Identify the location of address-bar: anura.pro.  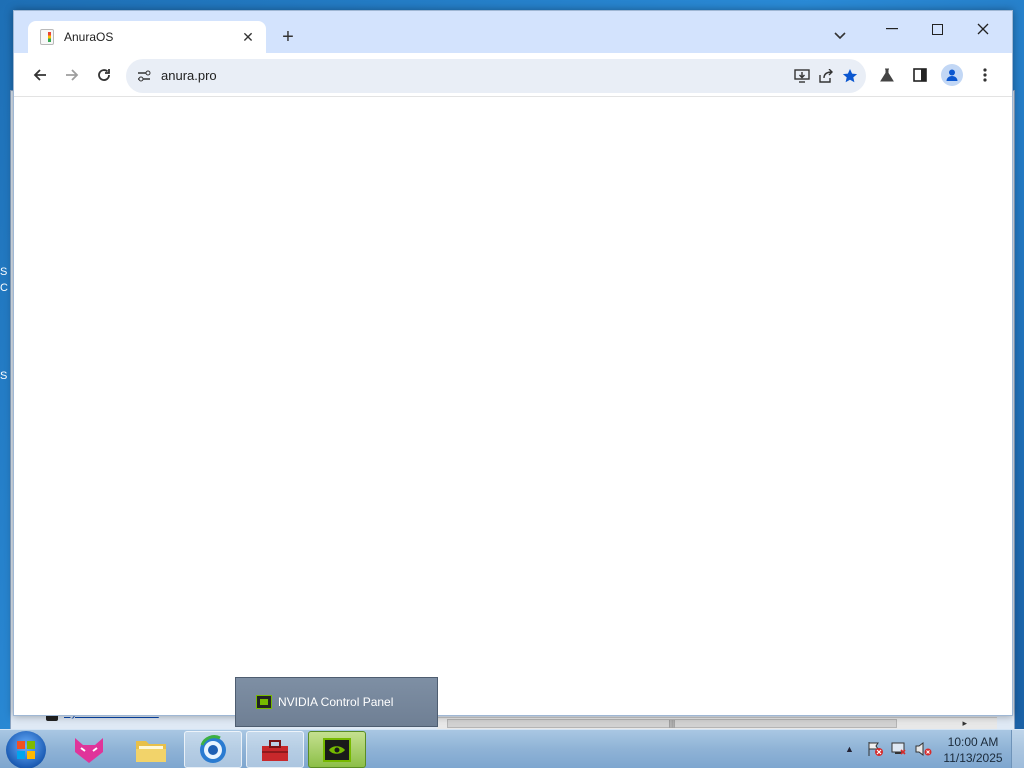
(496, 76).